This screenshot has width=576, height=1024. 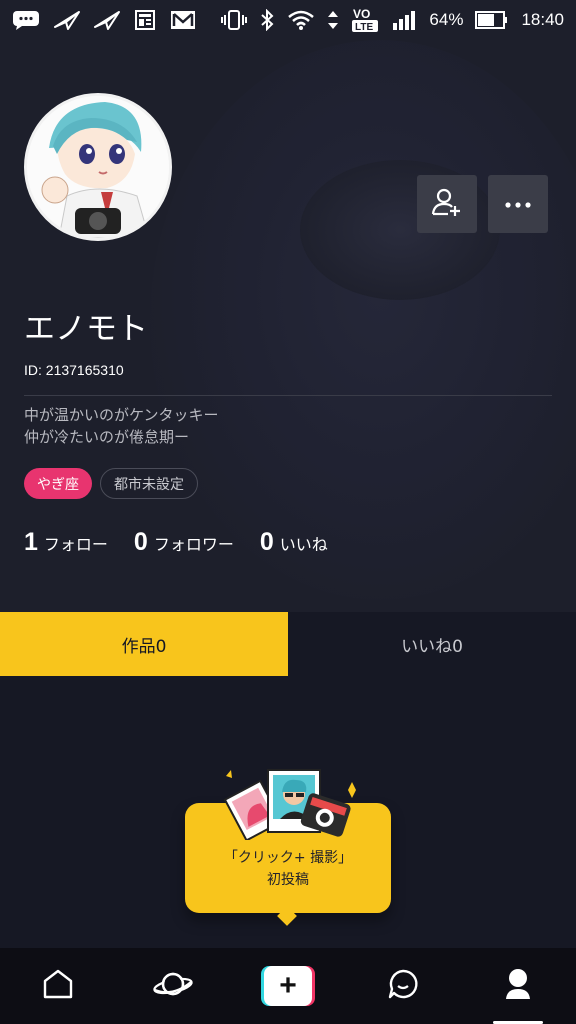 I want to click on zodiac-tag: やぎ座, so click(x=58, y=483).